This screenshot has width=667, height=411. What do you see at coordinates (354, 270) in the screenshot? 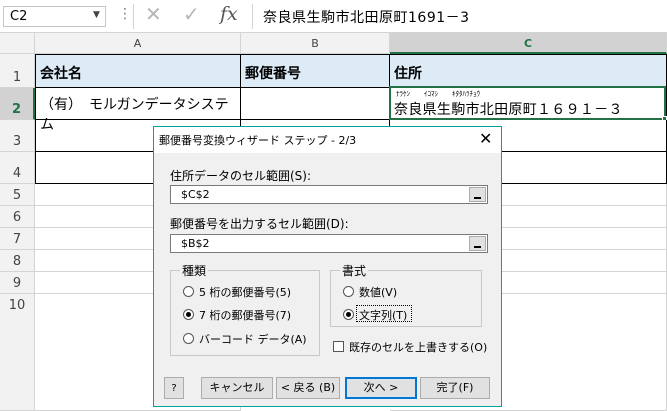
I see `format-group-title: 書式` at bounding box center [354, 270].